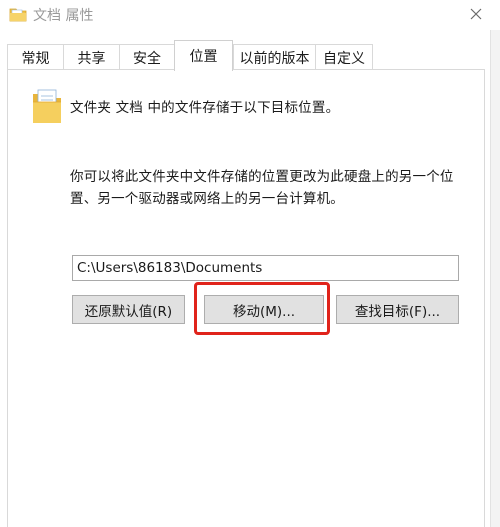  What do you see at coordinates (128, 309) in the screenshot?
I see `restore-default-button: 还原默认值(R)` at bounding box center [128, 309].